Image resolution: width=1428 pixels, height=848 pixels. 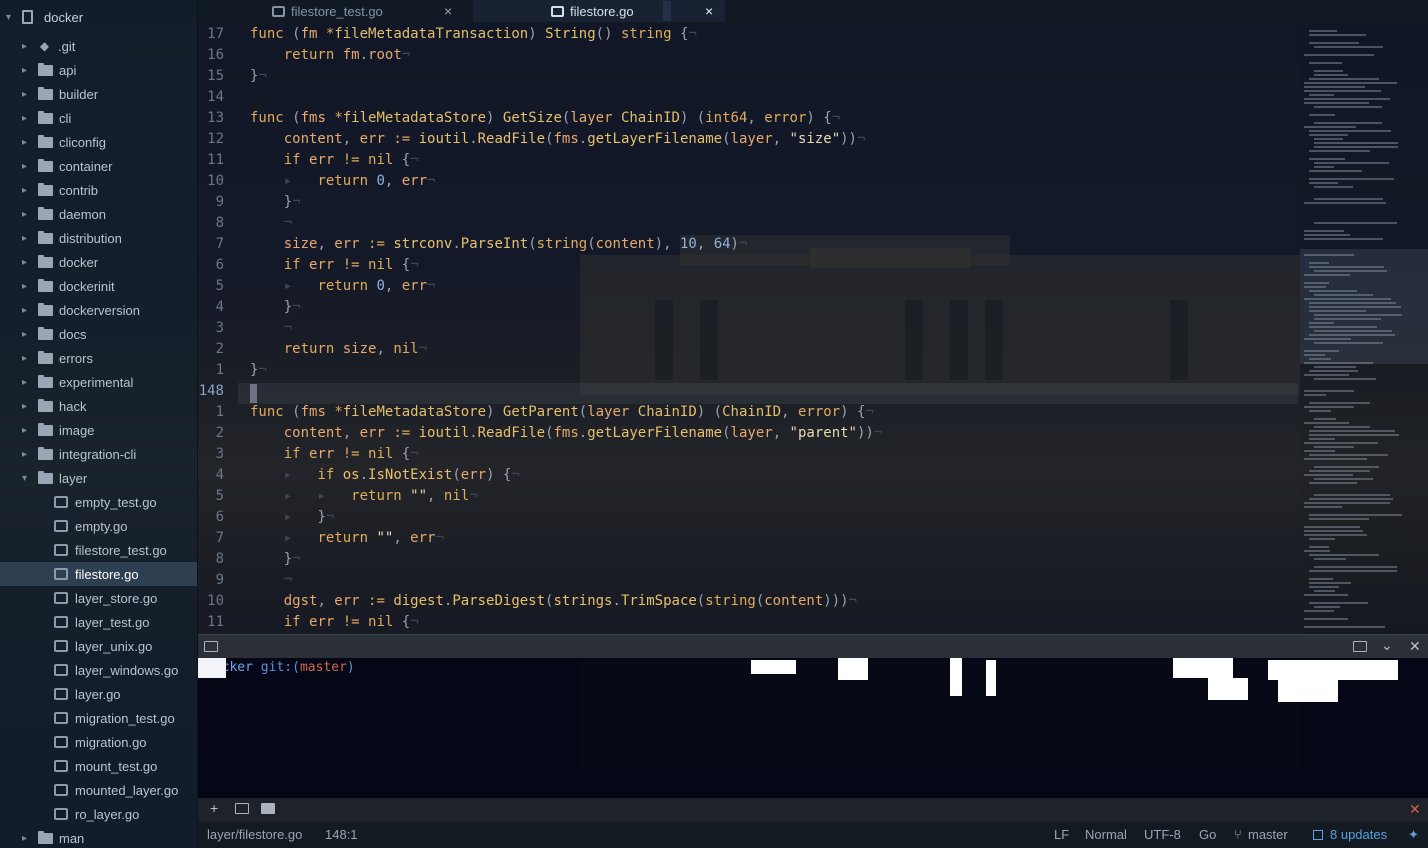 What do you see at coordinates (749, 307) in the screenshot?
I see `code-line: 4 }¬` at bounding box center [749, 307].